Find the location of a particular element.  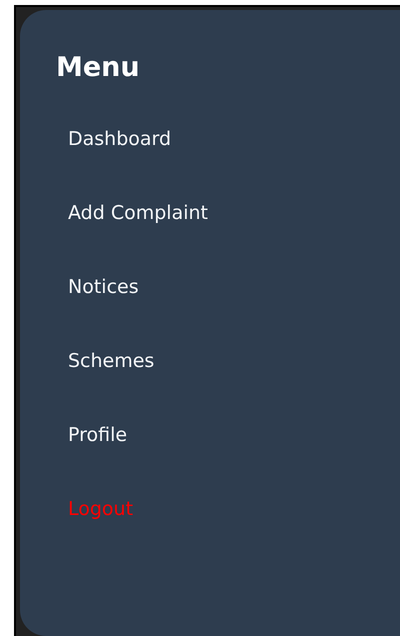

menu-item: Notices is located at coordinates (103, 287).